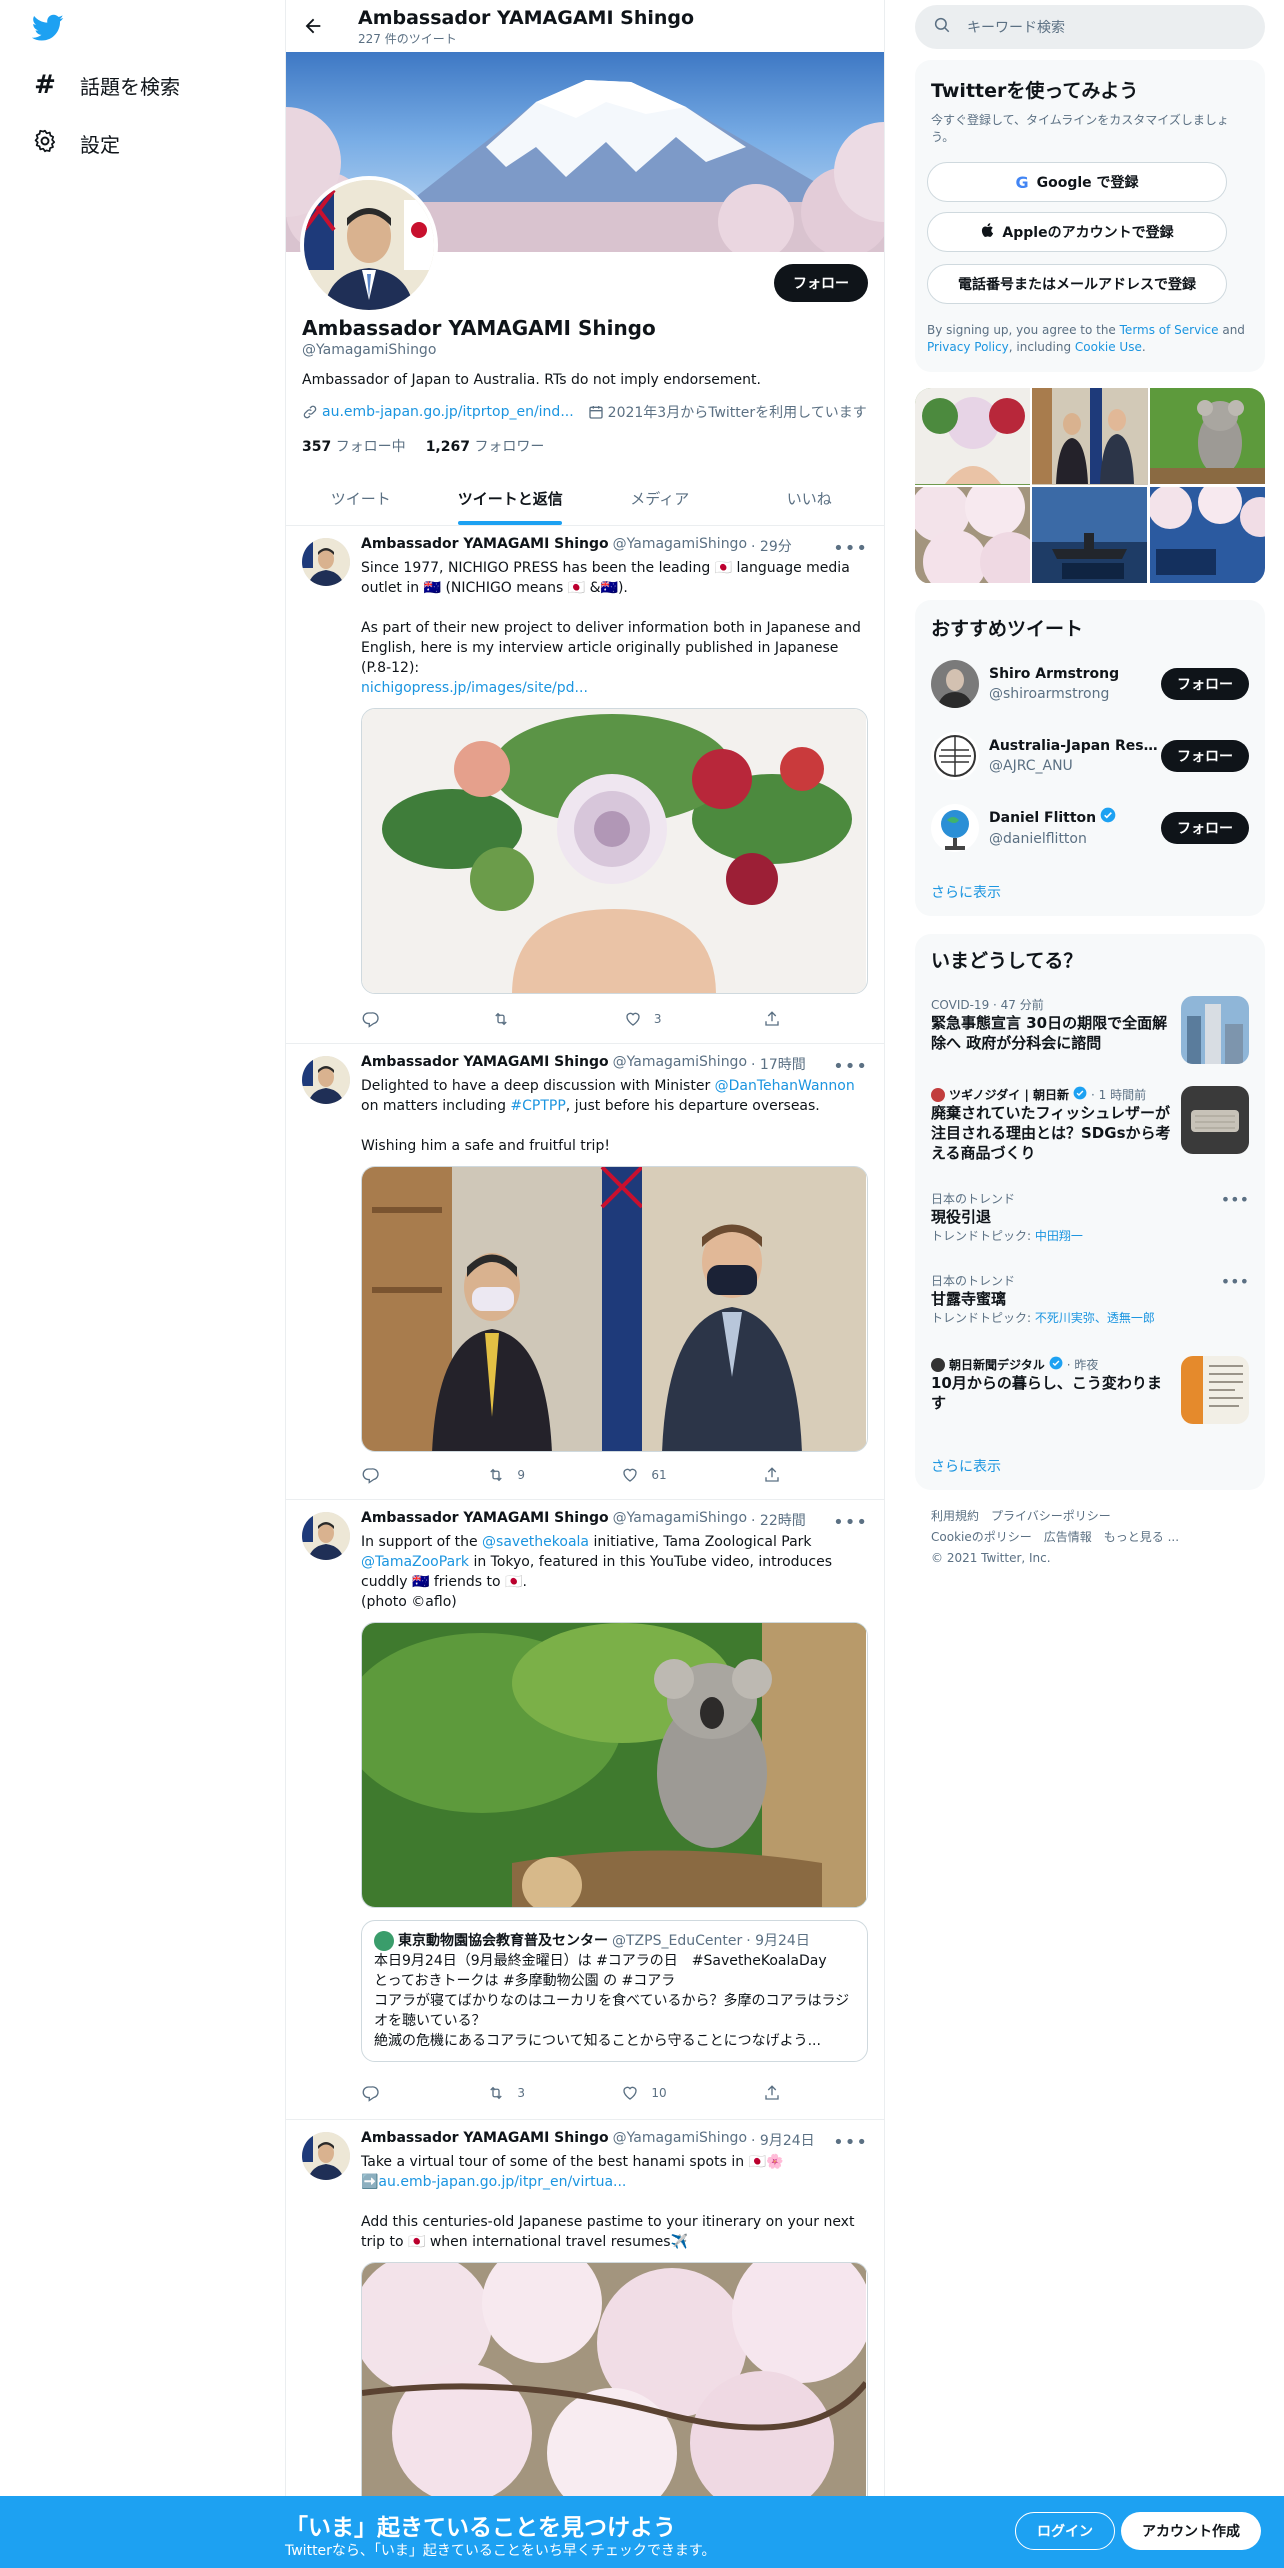 Image resolution: width=1284 pixels, height=2568 pixels. What do you see at coordinates (537, 1106) in the screenshot?
I see `tweet-hashtag: #CPTPP` at bounding box center [537, 1106].